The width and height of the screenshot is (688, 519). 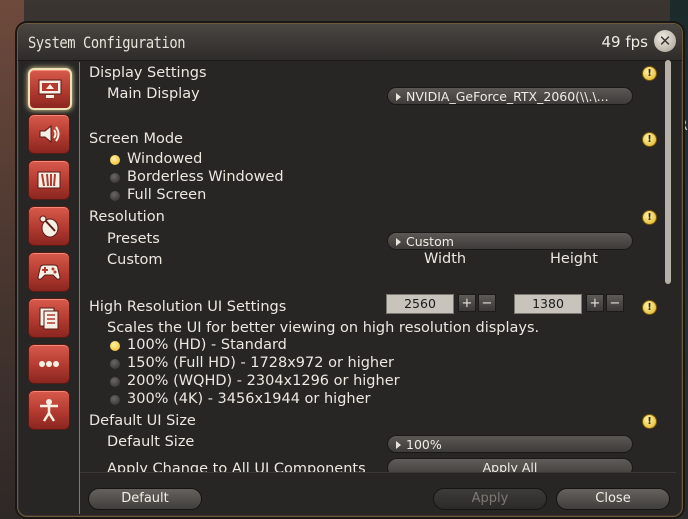 What do you see at coordinates (236, 466) in the screenshot?
I see `apply-all-label: Apply Change to All UI Components` at bounding box center [236, 466].